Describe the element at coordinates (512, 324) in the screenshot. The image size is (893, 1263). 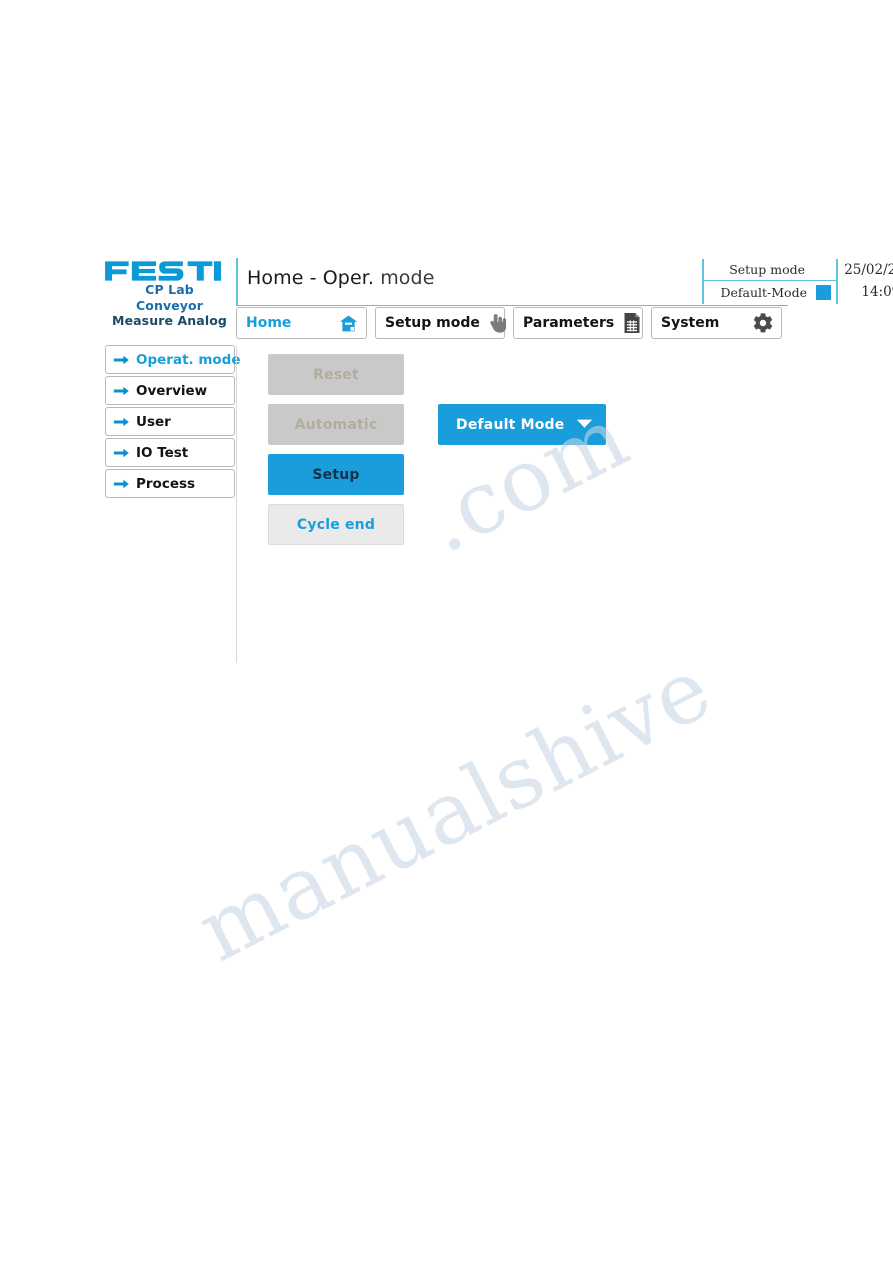
I see `tab-bar: Home Setup mode Parameters System` at that location.